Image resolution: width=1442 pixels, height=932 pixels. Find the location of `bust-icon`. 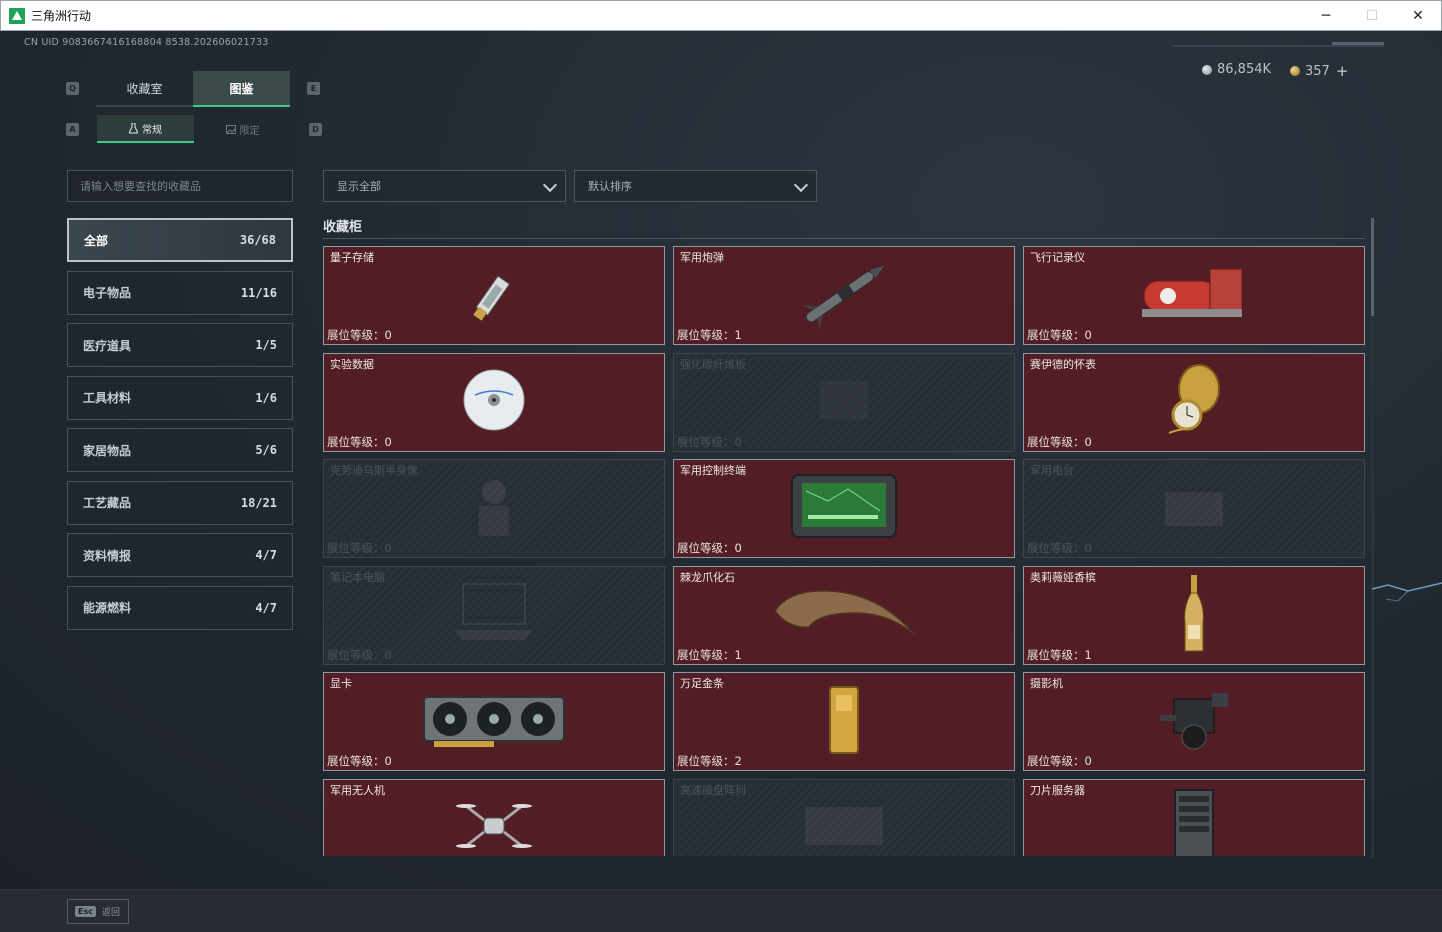

bust-icon is located at coordinates (494, 509).